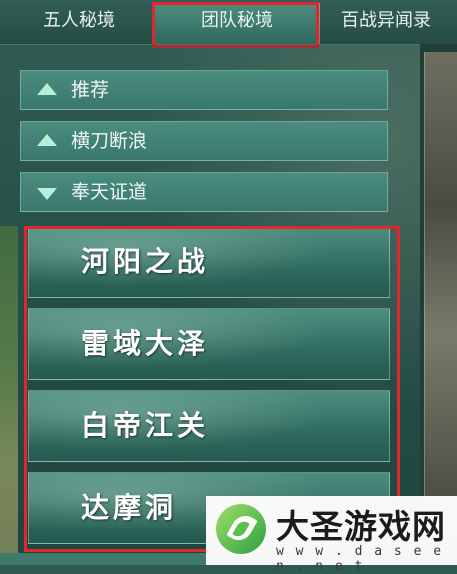 The width and height of the screenshot is (457, 574). I want to click on watermark: 大圣游戏网 w w w . d a s e e n . n e t, so click(331, 535).